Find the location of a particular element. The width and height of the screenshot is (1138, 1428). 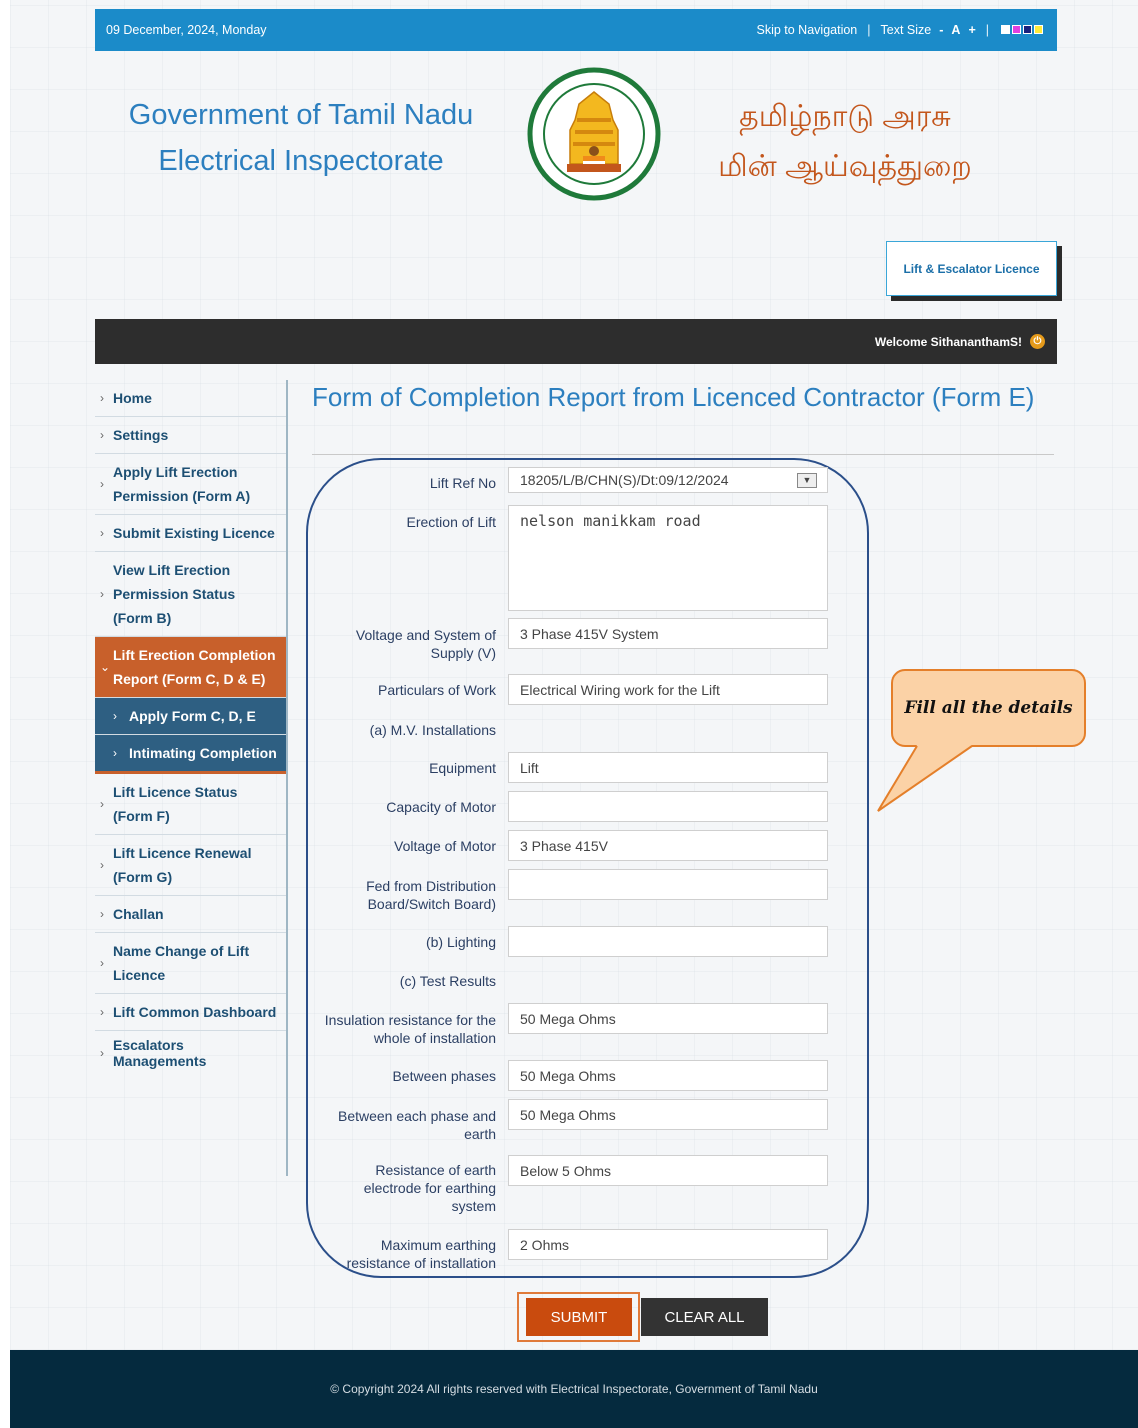

submit-button: SUBMIT is located at coordinates (579, 1317).